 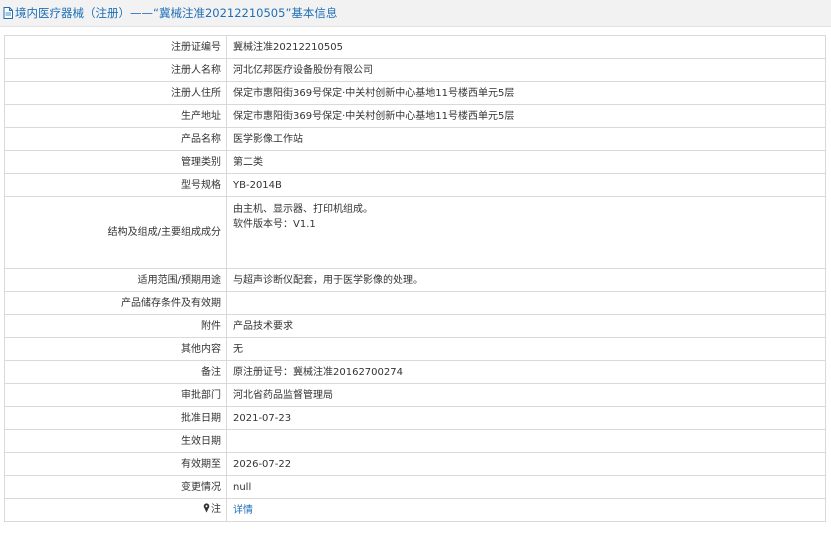 I want to click on page-title: 境内医疗器械（注册）——“冀械注准20212210505”基本信息, so click(x=176, y=13).